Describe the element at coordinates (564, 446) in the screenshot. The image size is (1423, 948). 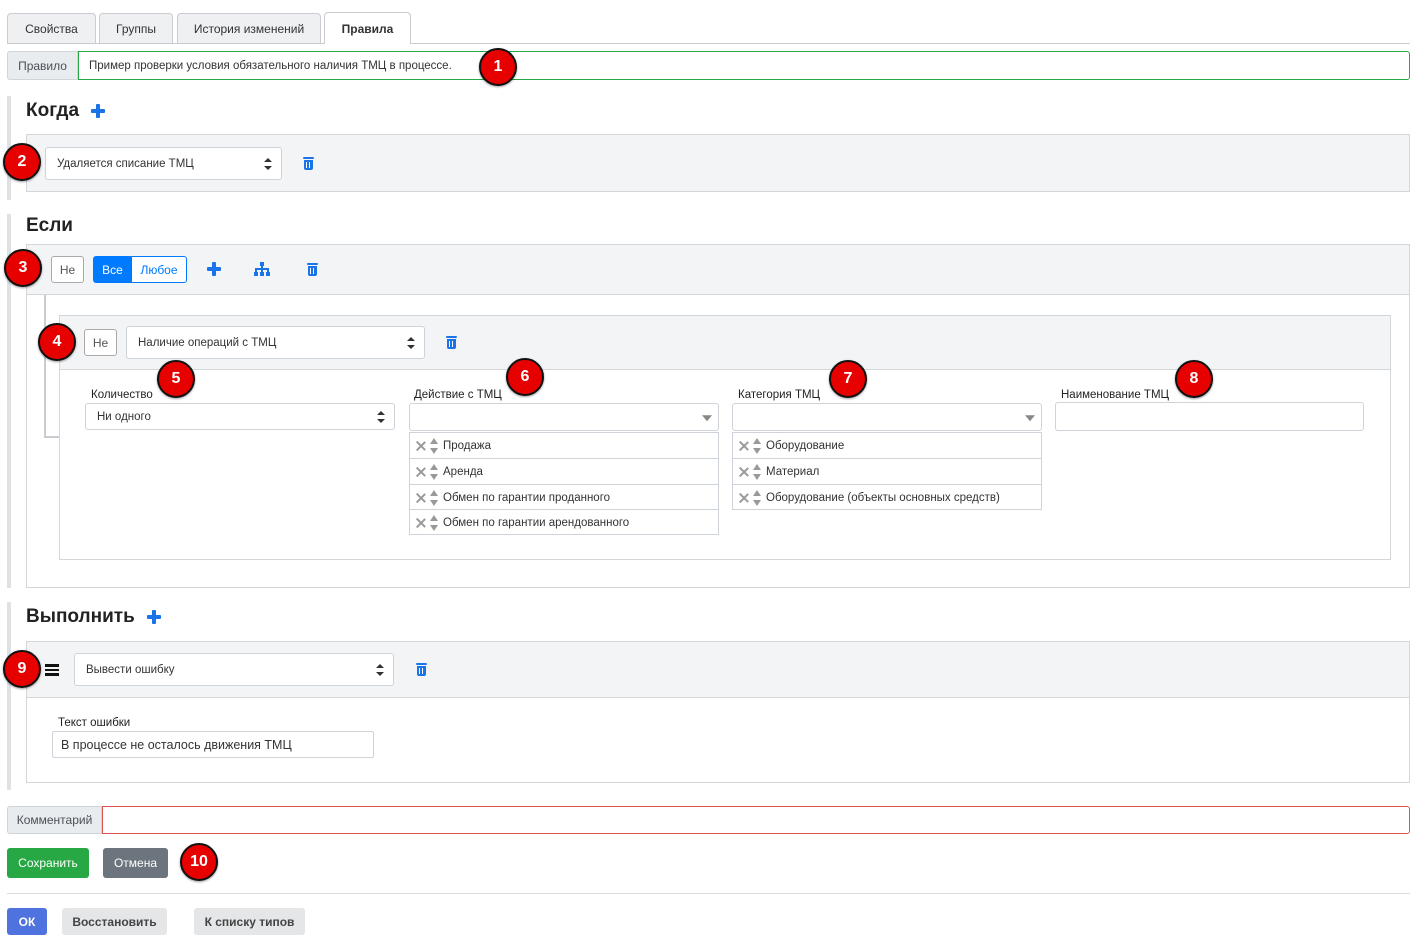
I see `list-item: Продажа` at that location.